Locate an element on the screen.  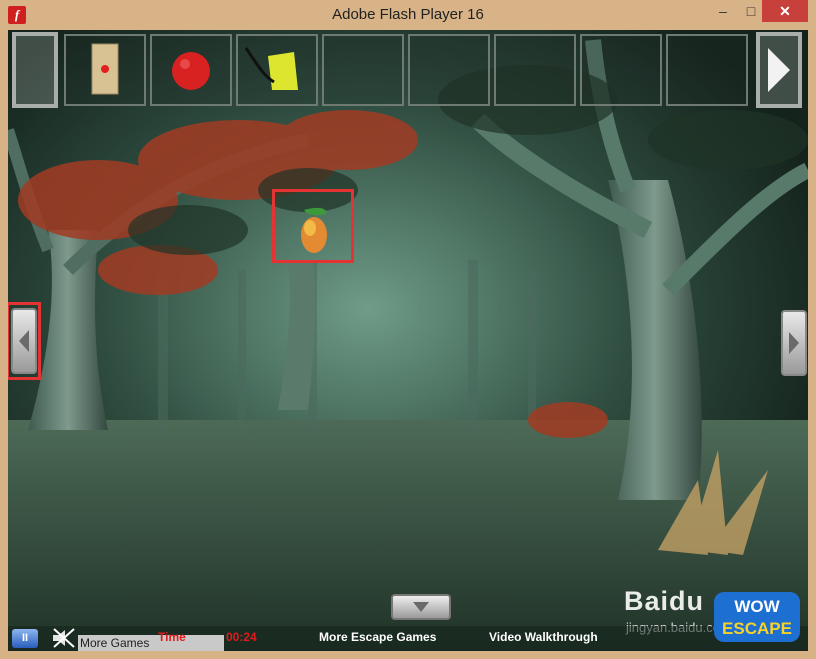
window-title: Adobe Flash Player 16 is located at coordinates (408, 14).